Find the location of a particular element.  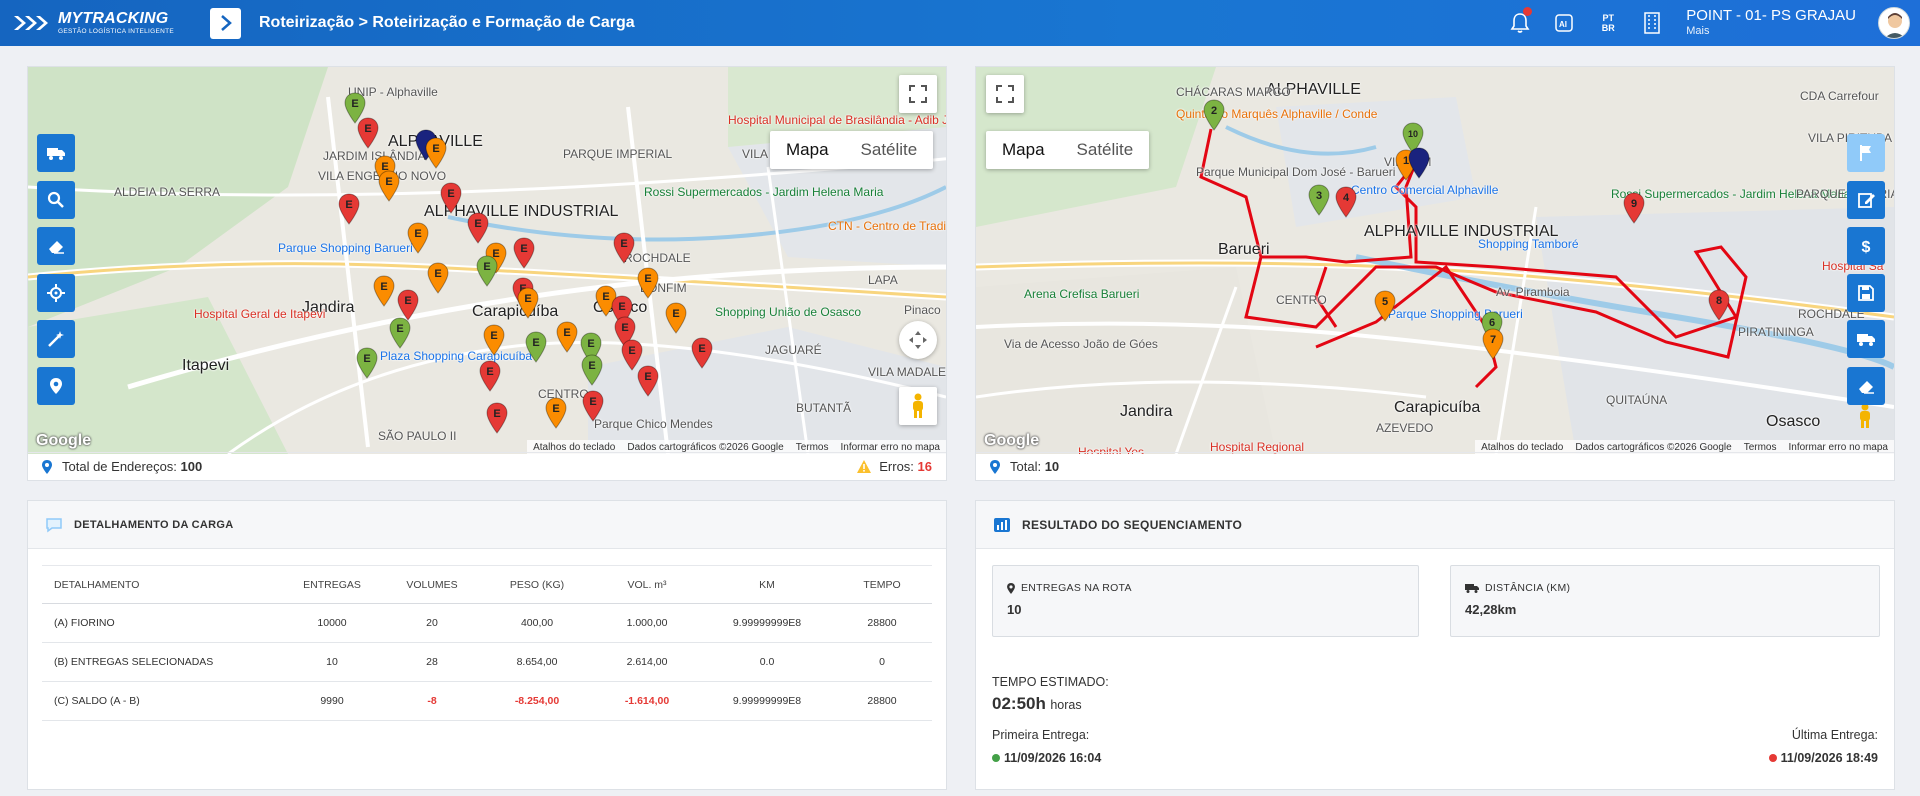

map-place-label: Arena Crefisa Barueri is located at coordinates (1082, 294).